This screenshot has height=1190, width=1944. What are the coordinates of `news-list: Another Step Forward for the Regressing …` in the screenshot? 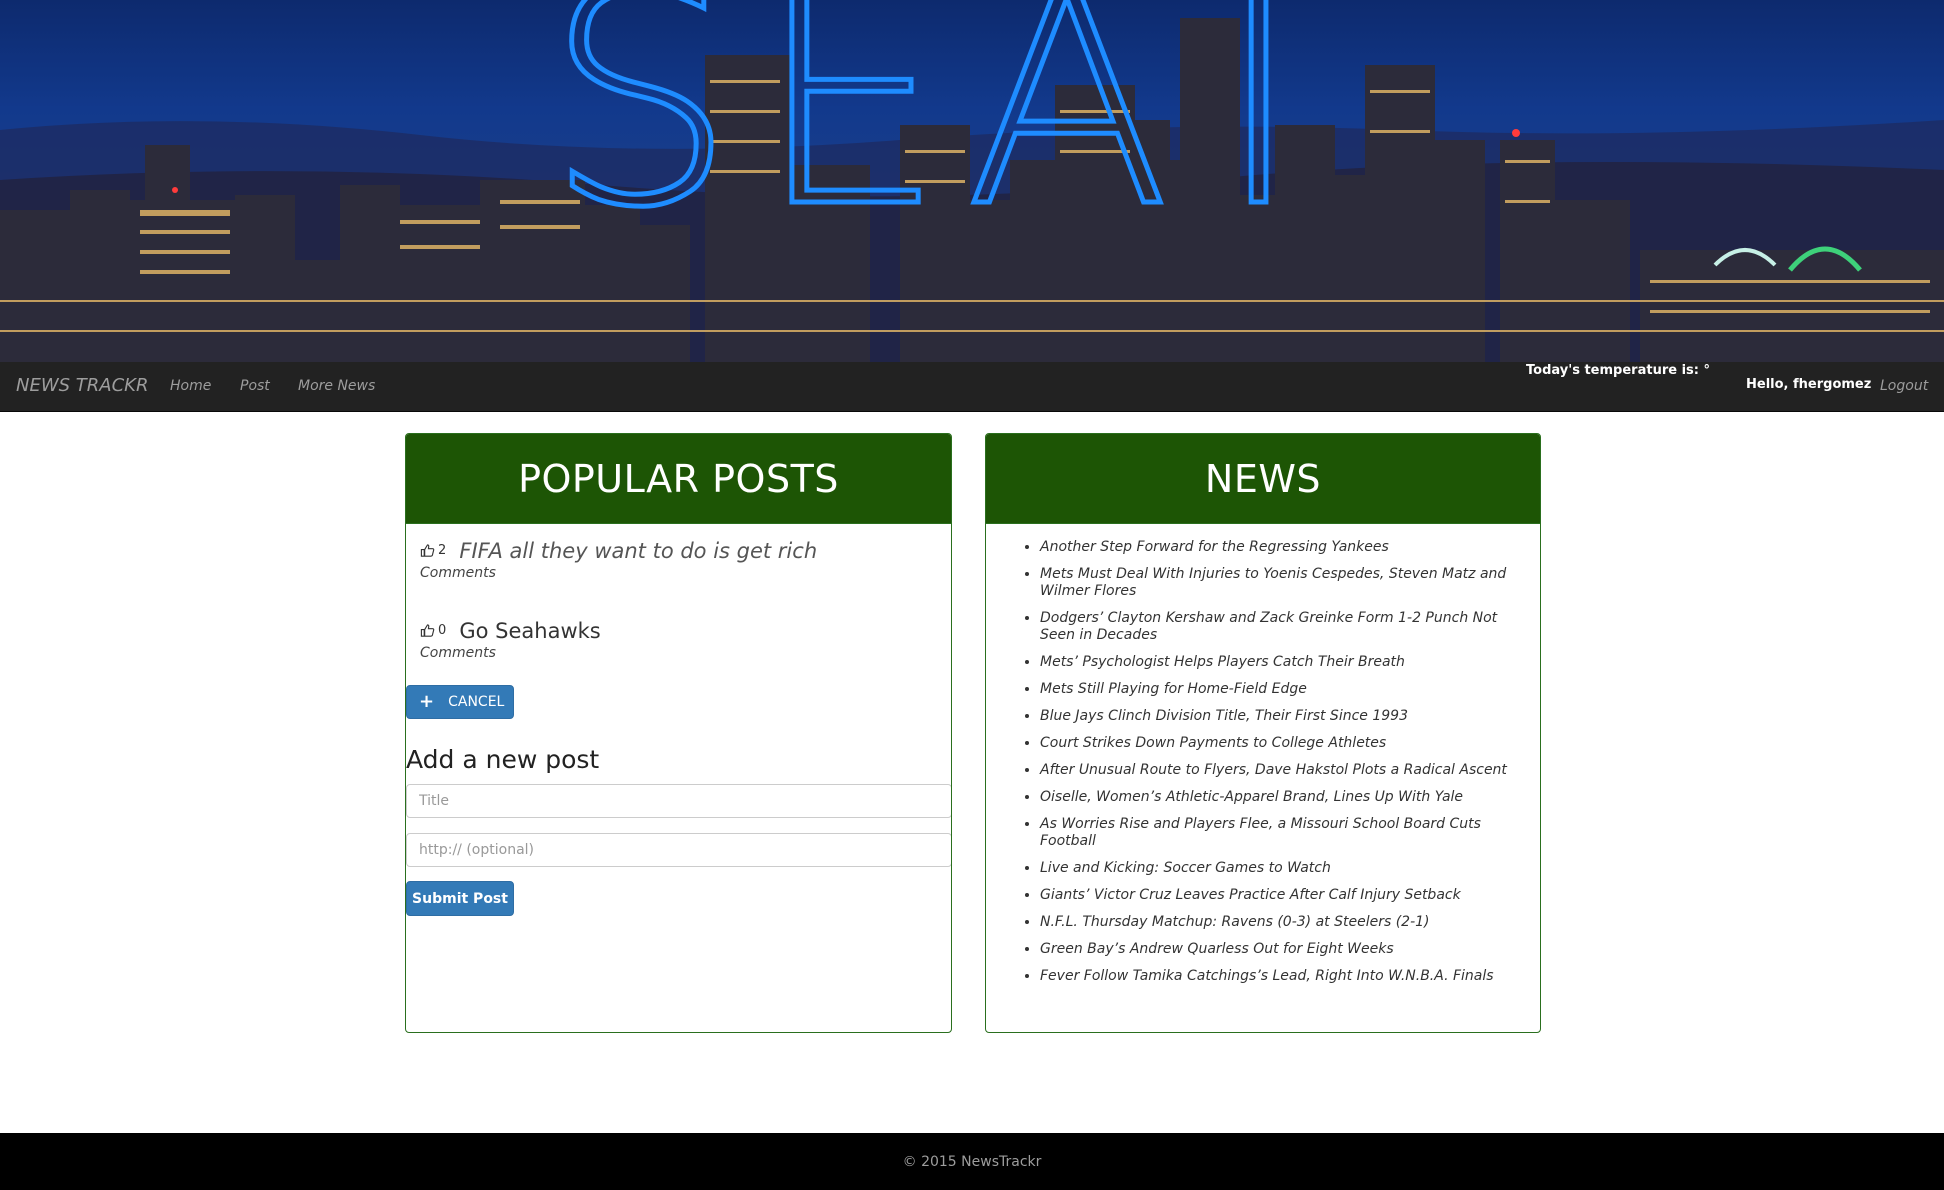 It's located at (1285, 767).